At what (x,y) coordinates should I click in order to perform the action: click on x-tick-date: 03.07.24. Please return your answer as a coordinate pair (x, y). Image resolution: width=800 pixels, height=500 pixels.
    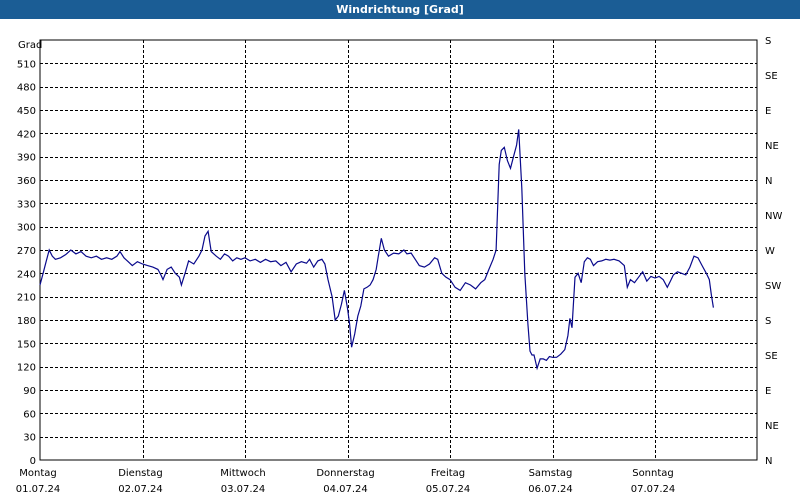
    Looking at the image, I should click on (243, 489).